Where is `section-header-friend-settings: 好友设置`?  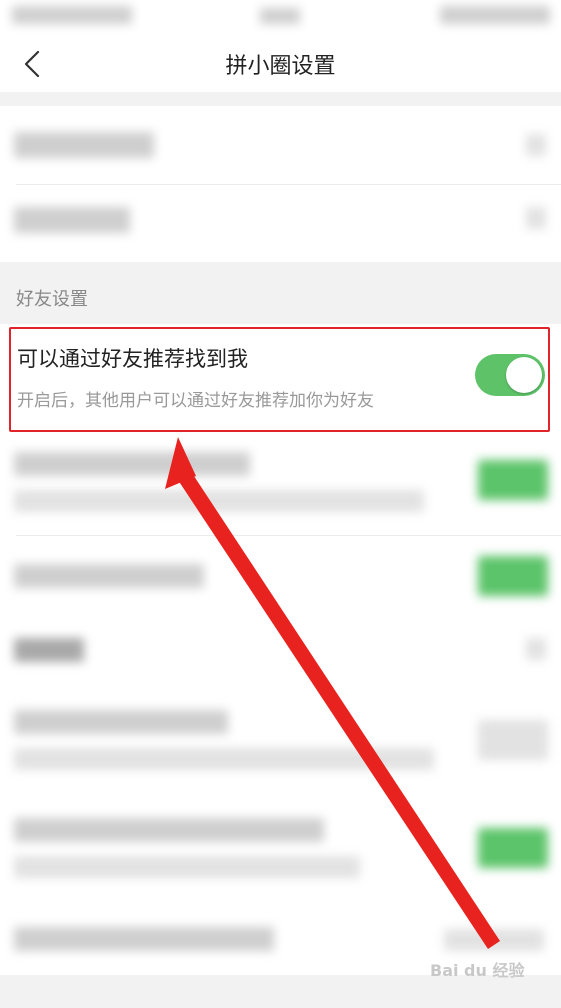 section-header-friend-settings: 好友设置 is located at coordinates (280, 293).